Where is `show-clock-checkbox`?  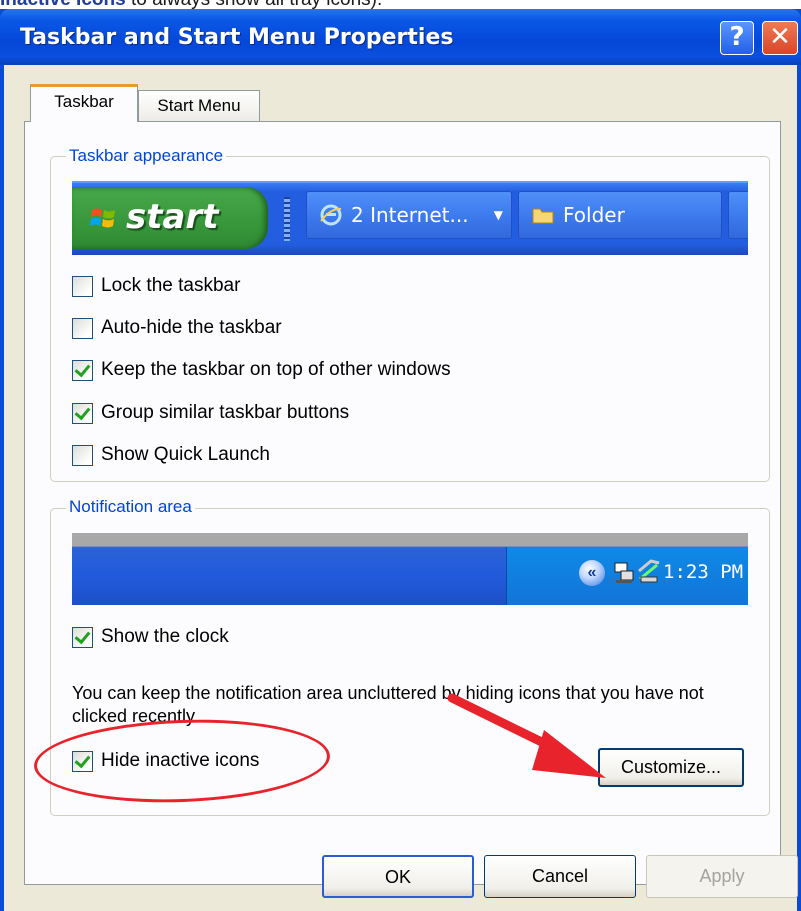
show-clock-checkbox is located at coordinates (82, 637).